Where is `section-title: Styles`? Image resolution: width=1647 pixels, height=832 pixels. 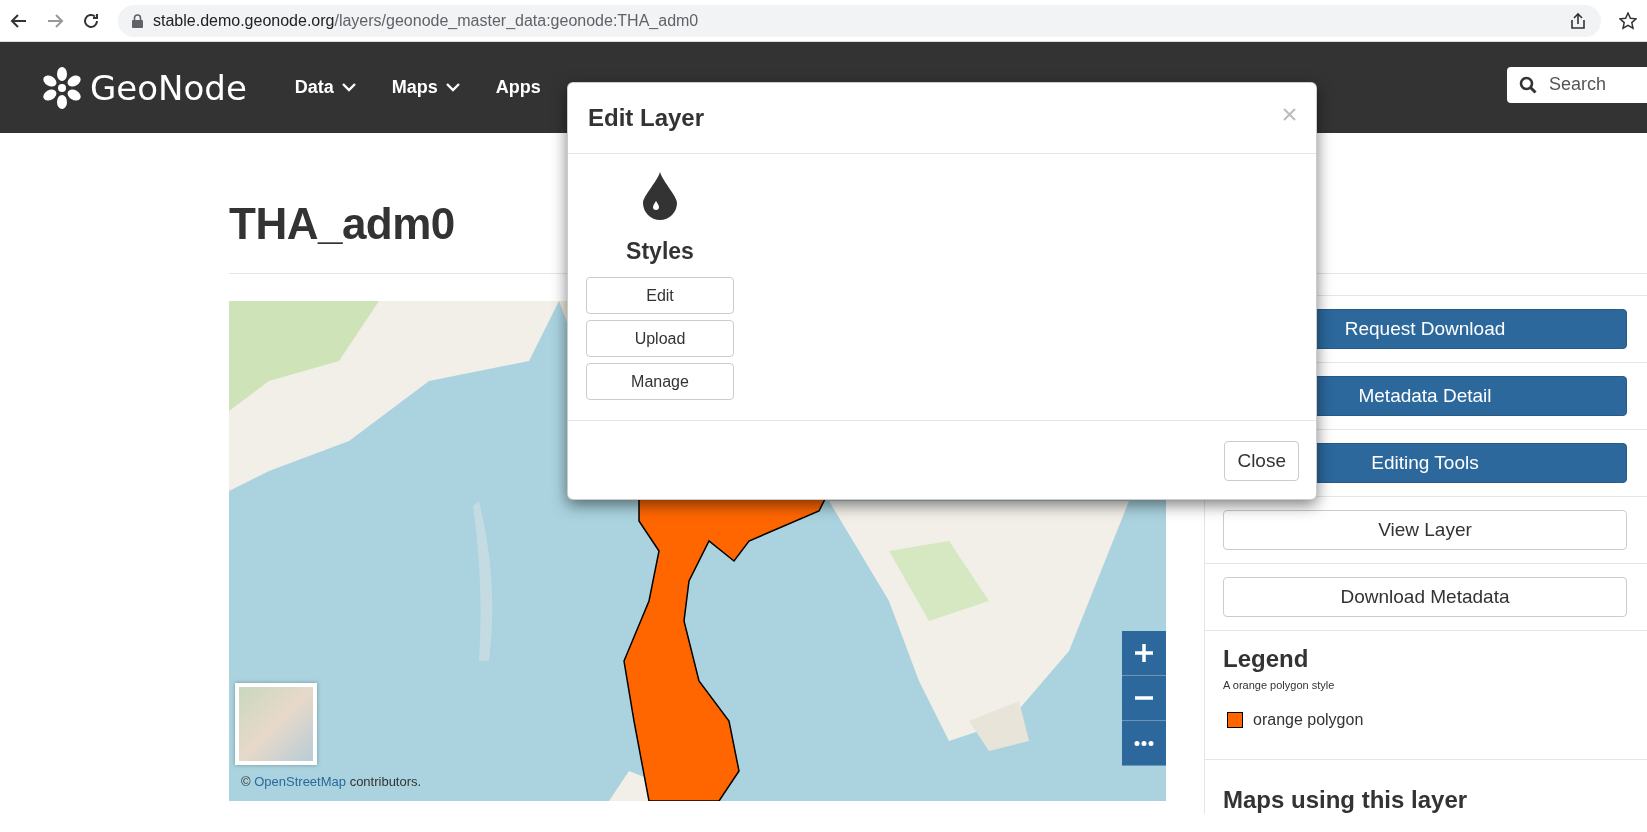
section-title: Styles is located at coordinates (660, 251).